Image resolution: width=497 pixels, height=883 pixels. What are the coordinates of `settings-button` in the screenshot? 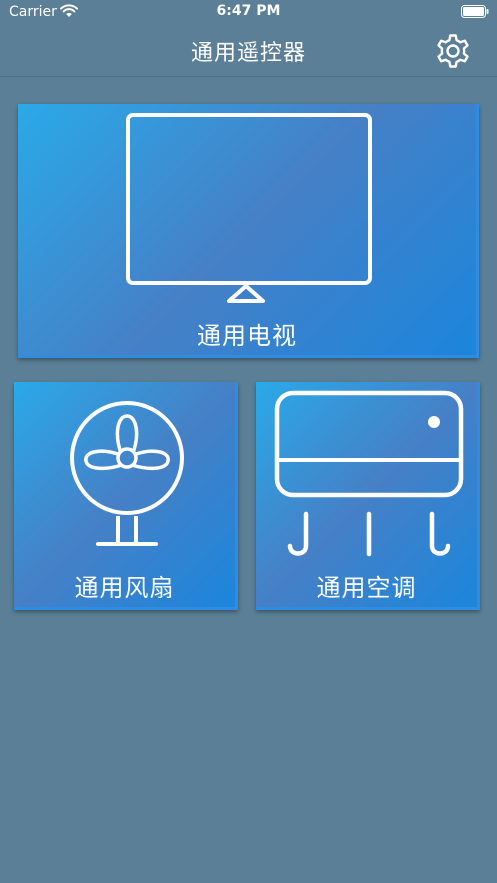 It's located at (453, 51).